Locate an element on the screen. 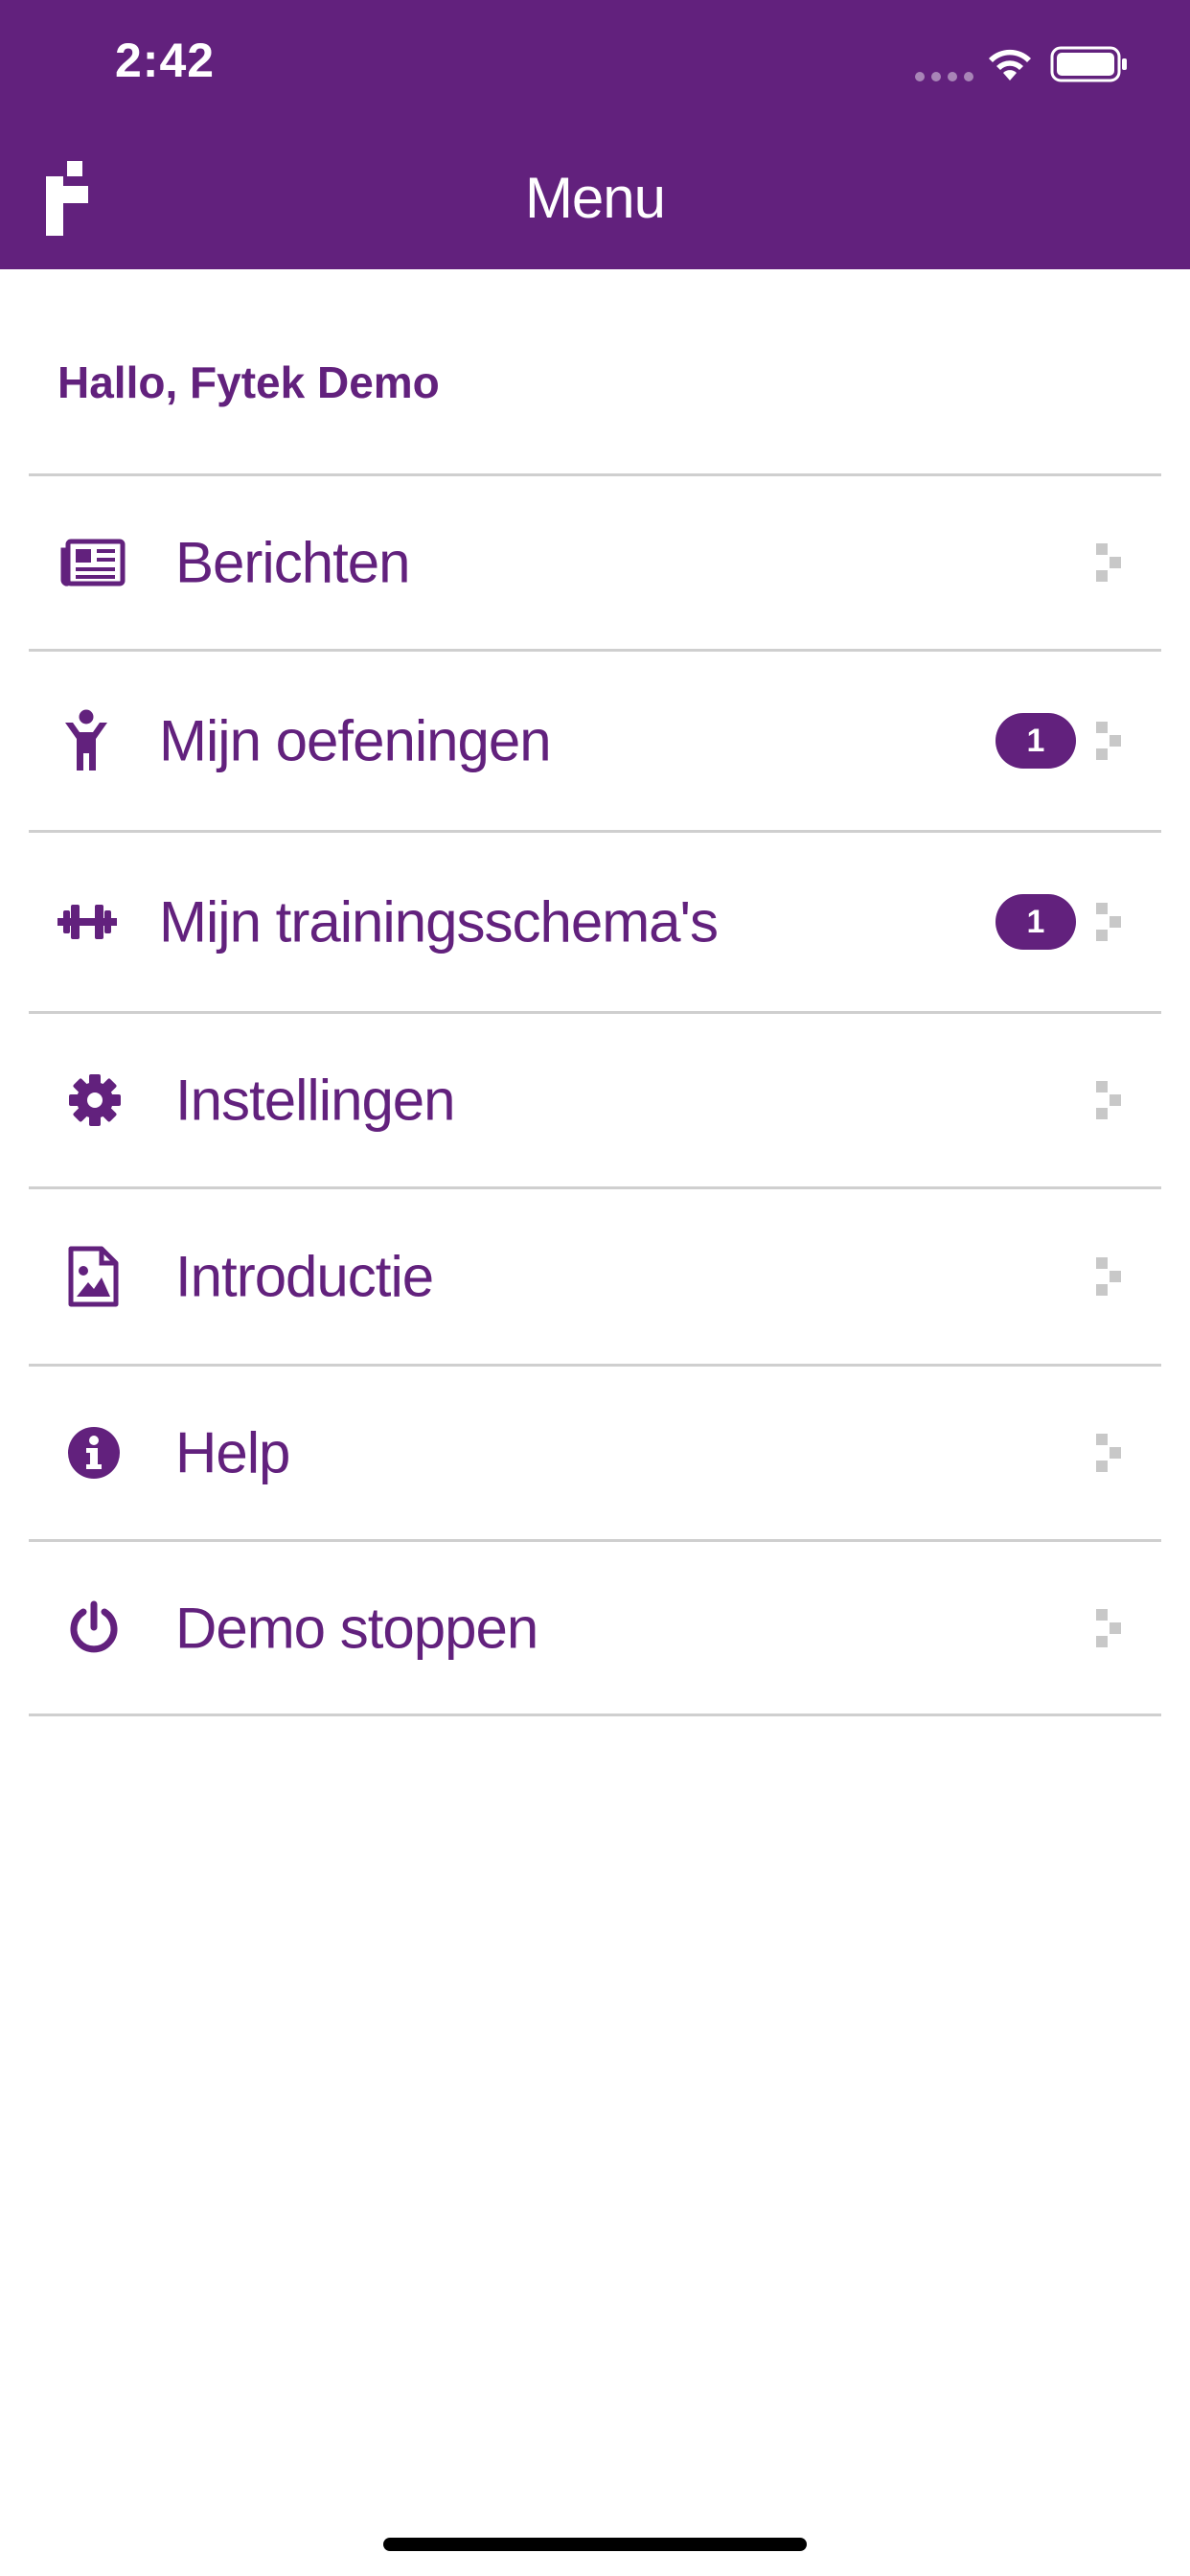 The width and height of the screenshot is (1190, 2576). info-icon is located at coordinates (94, 1453).